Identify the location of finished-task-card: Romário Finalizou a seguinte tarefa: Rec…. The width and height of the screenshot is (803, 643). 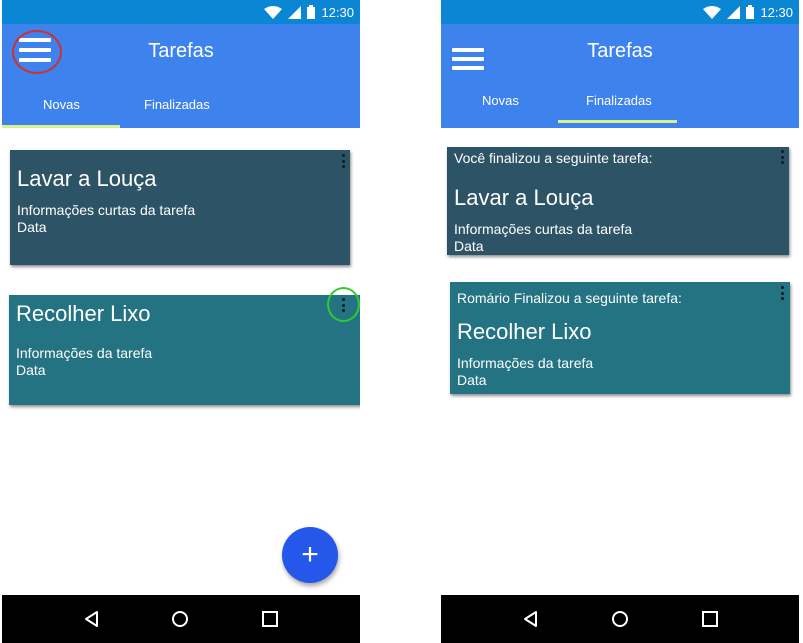
(620, 338).